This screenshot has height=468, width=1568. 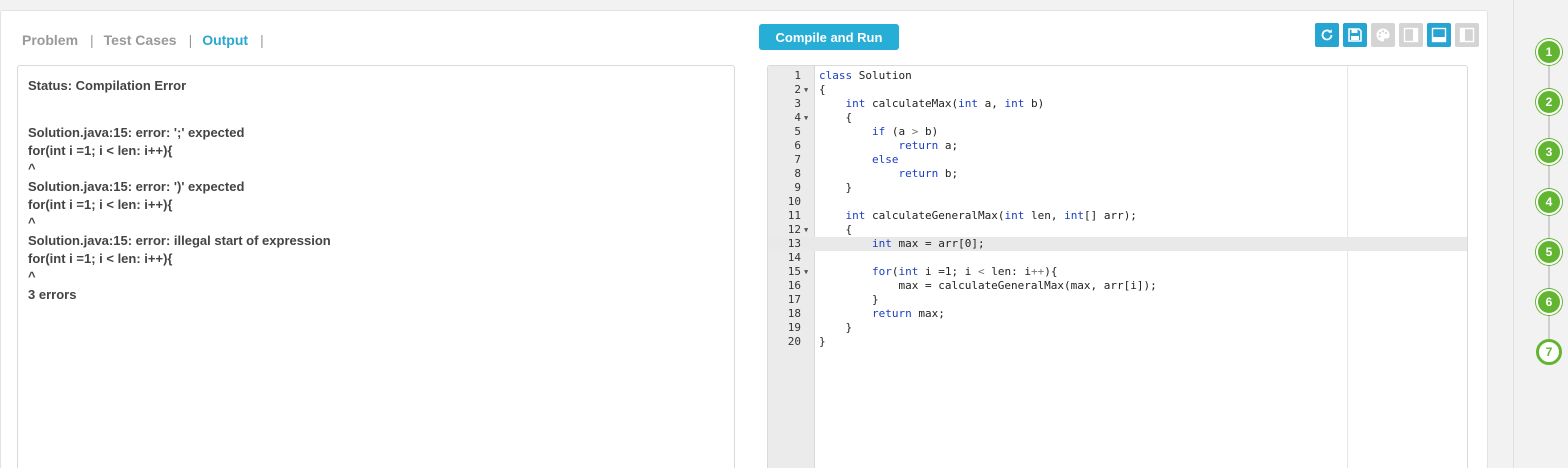 I want to click on code-line: 3 int calculateMax(int a, int b), so click(x=1117, y=104).